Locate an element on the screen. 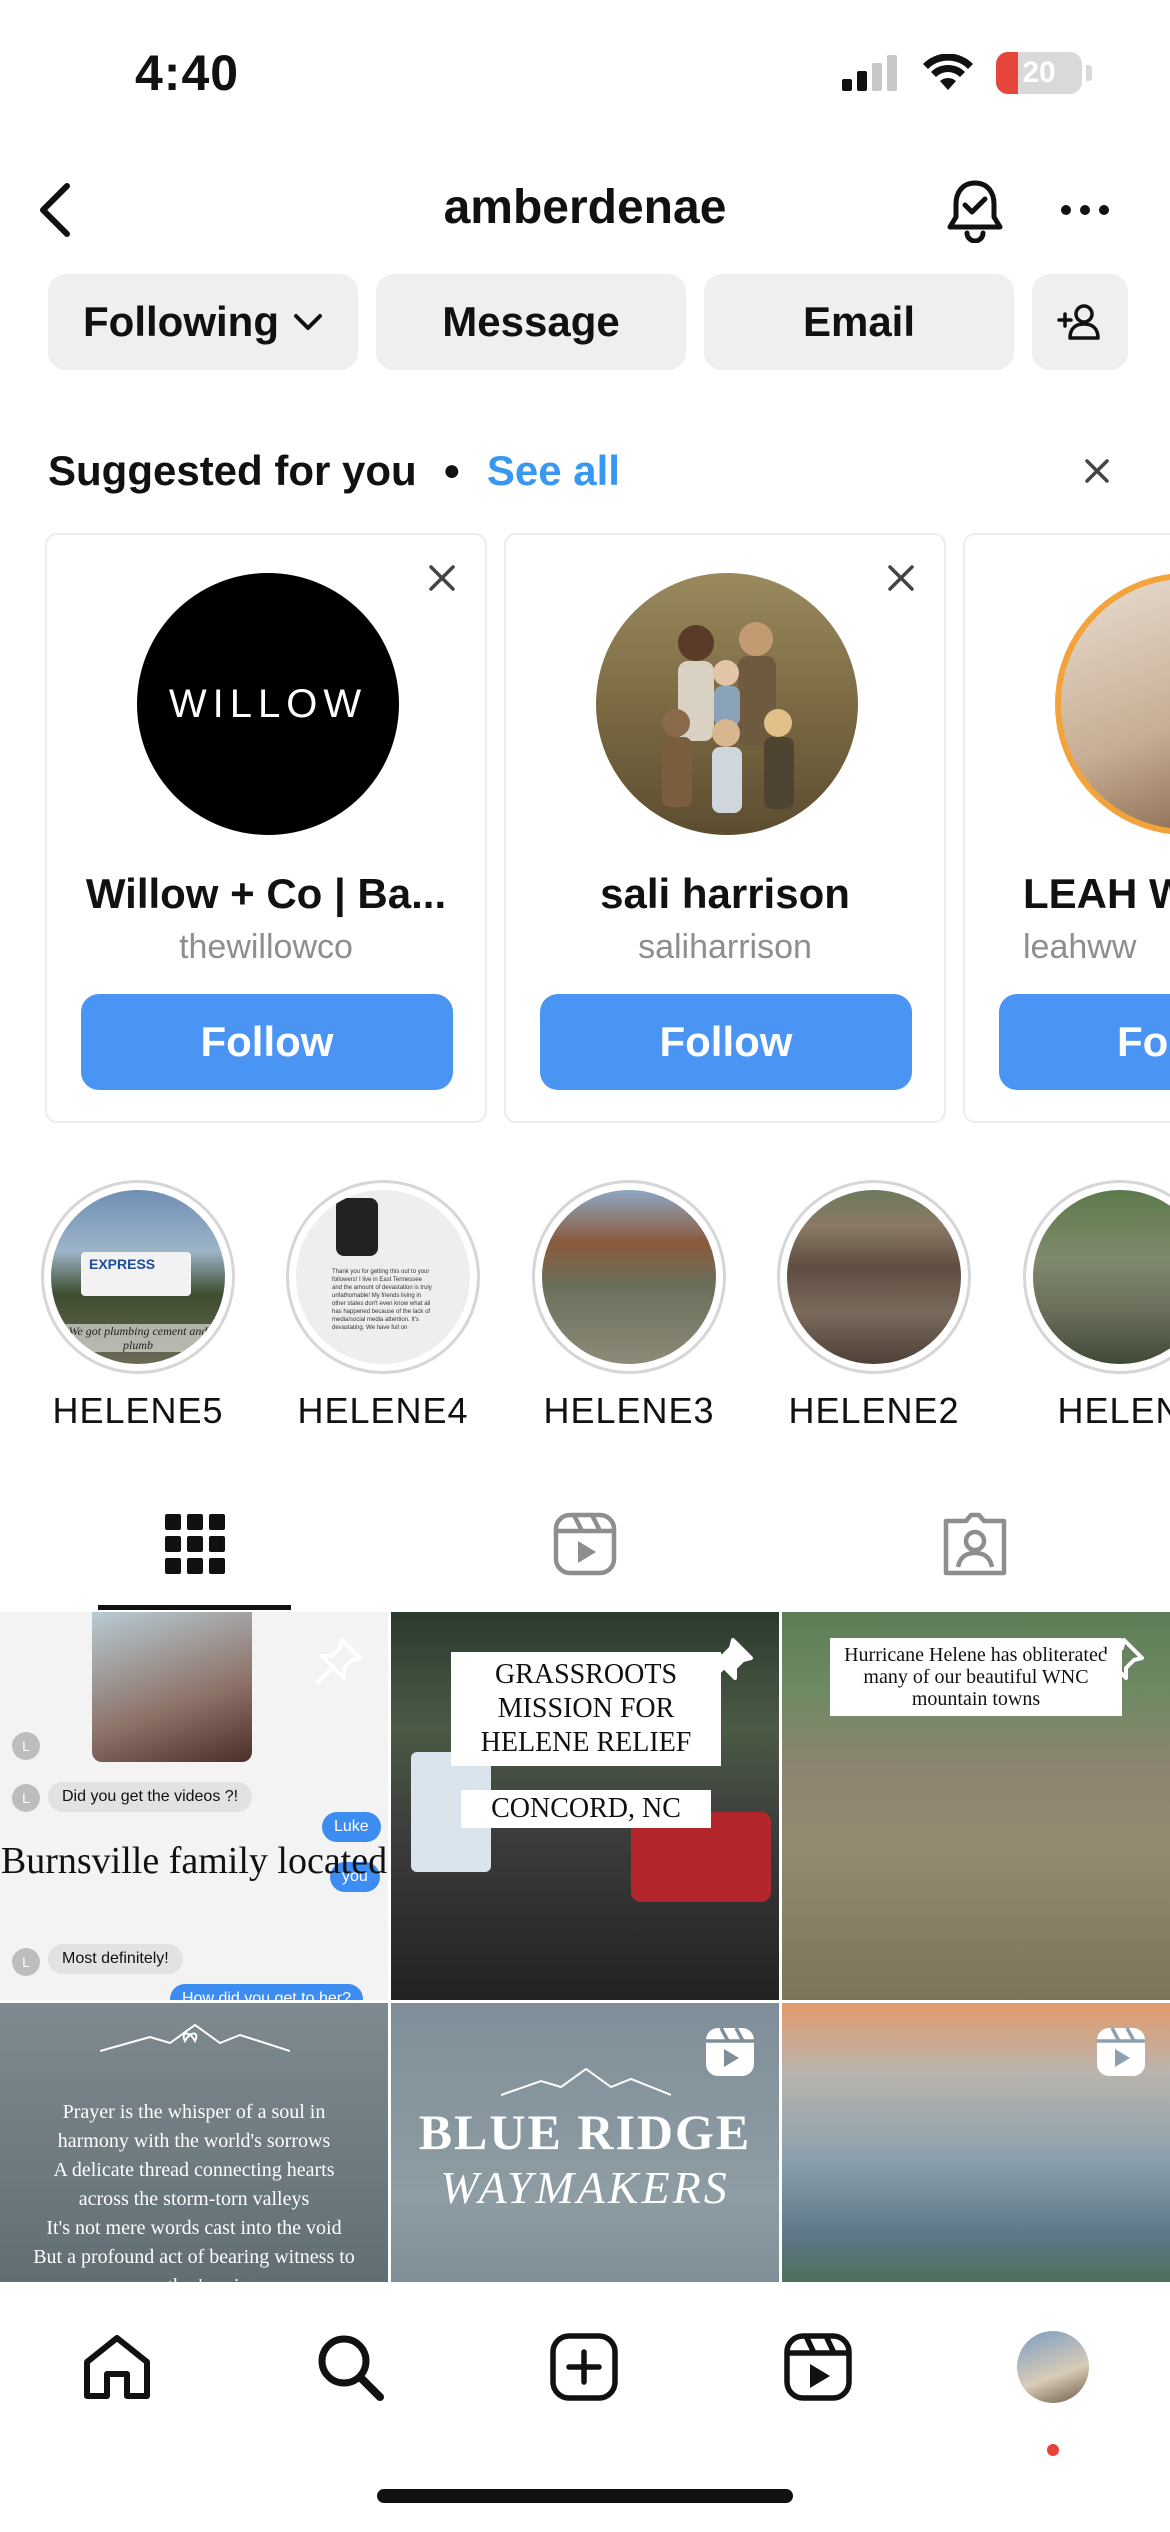 The image size is (1170, 2532). avatar: WILLOW is located at coordinates (268, 704).